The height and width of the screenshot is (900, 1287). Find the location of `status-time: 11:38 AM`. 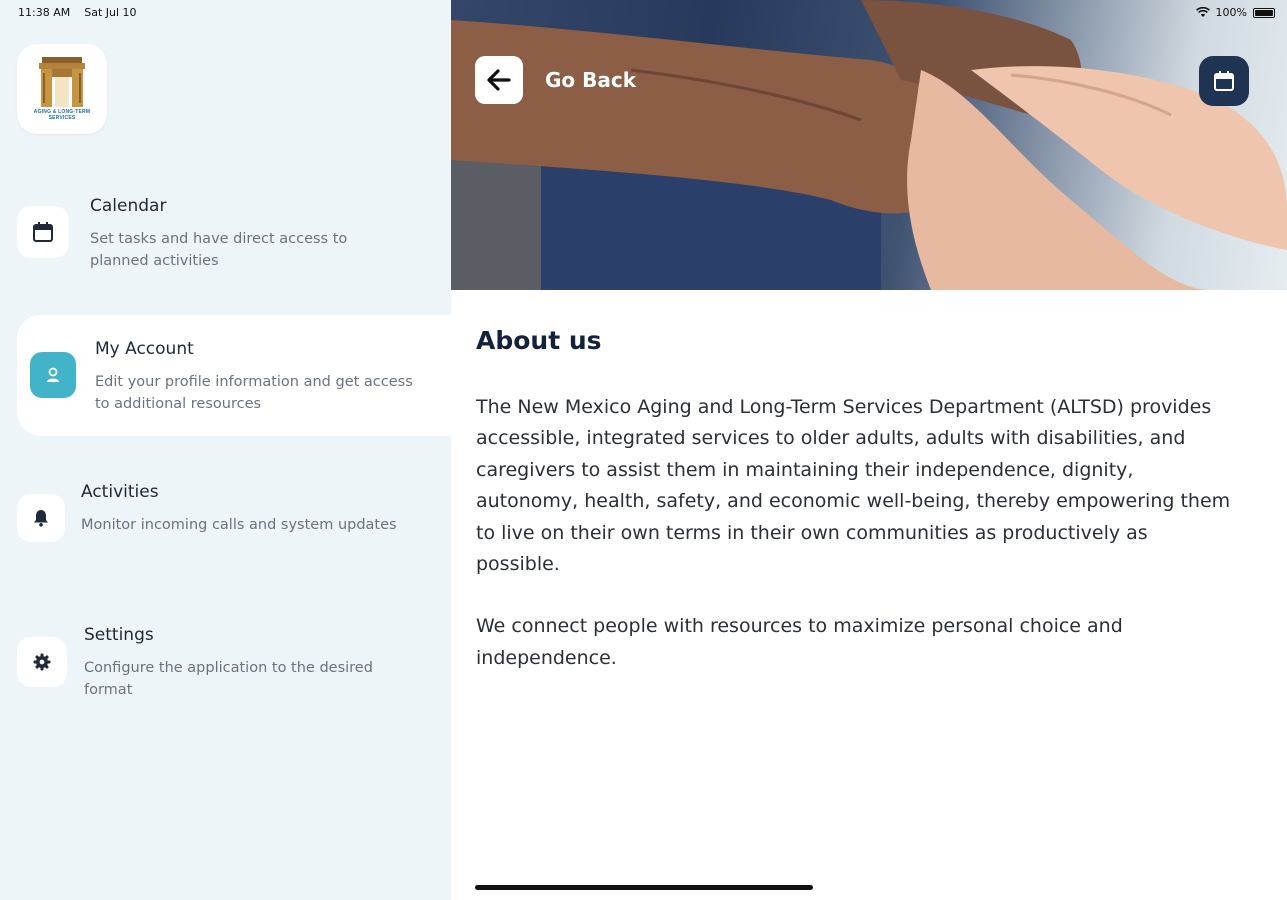

status-time: 11:38 AM is located at coordinates (44, 12).